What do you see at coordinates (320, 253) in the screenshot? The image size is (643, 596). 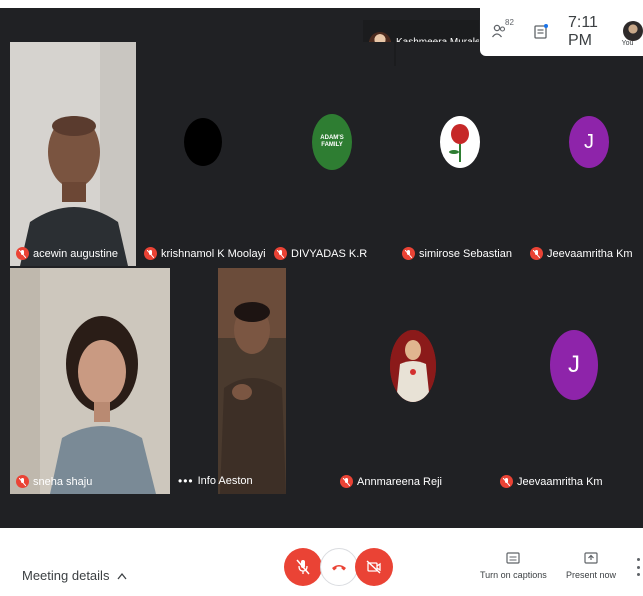 I see `participant-name: DIVYADAS K.R` at bounding box center [320, 253].